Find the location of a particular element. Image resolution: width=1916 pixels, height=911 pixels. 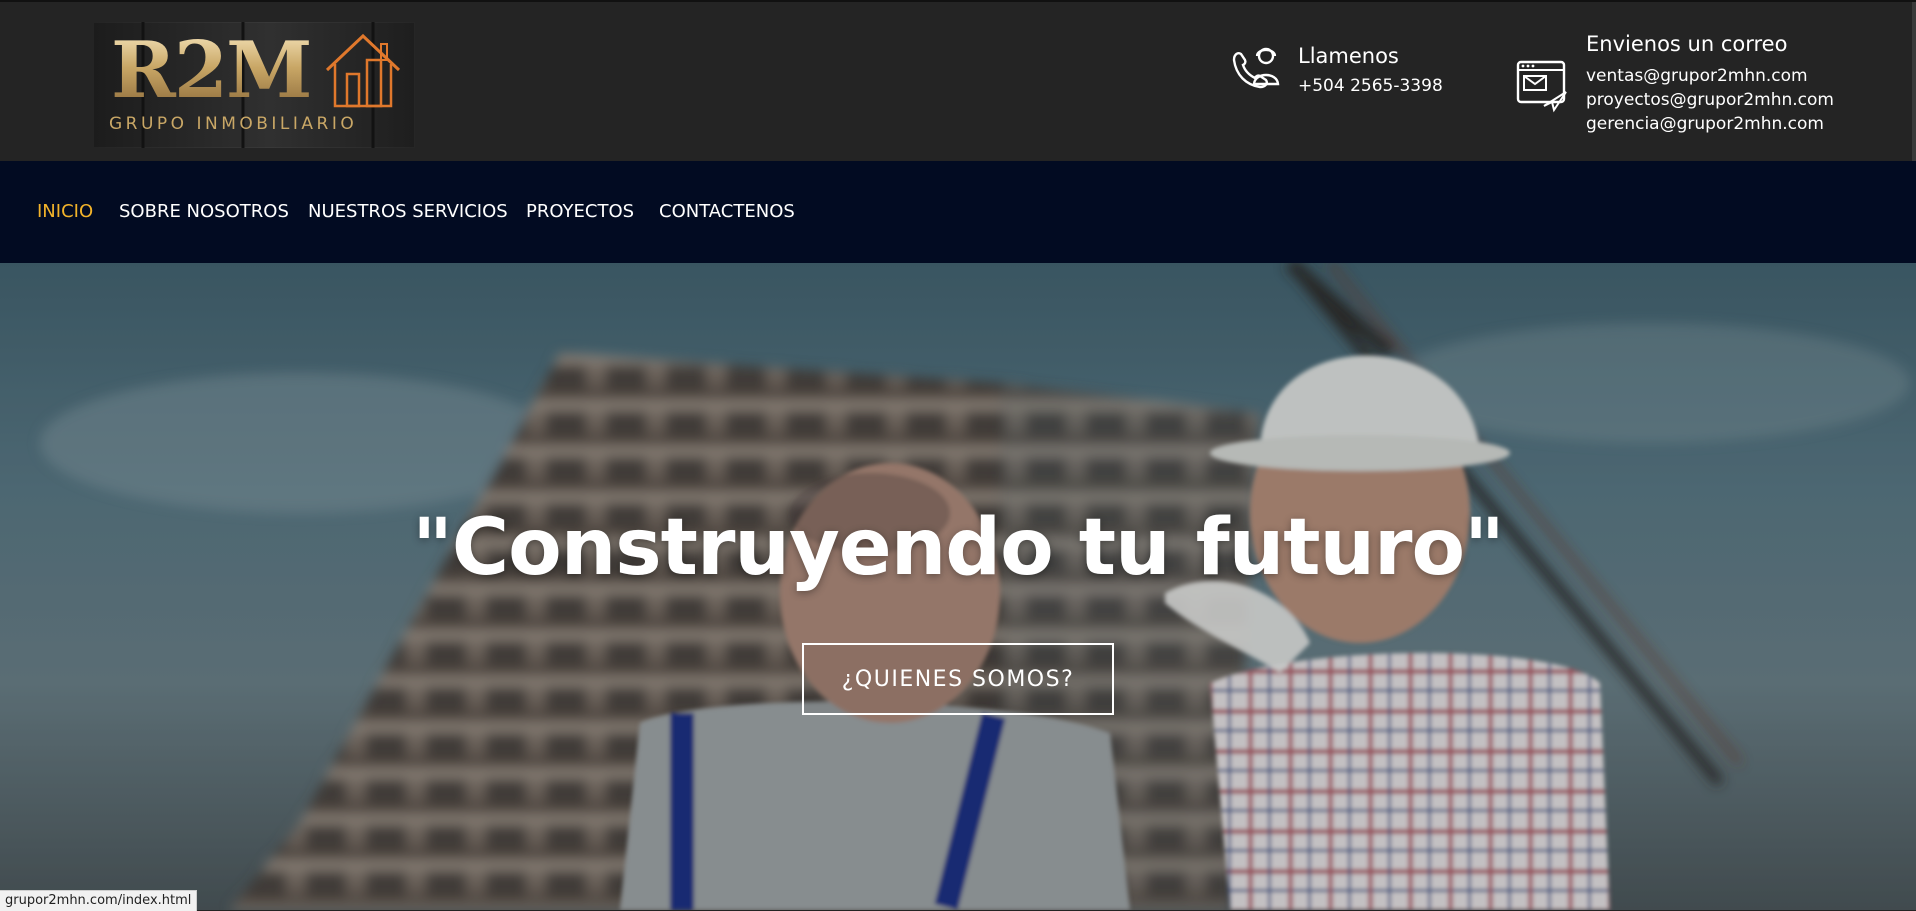

hero-title: "Construyendo tu futuro" is located at coordinates (958, 548).